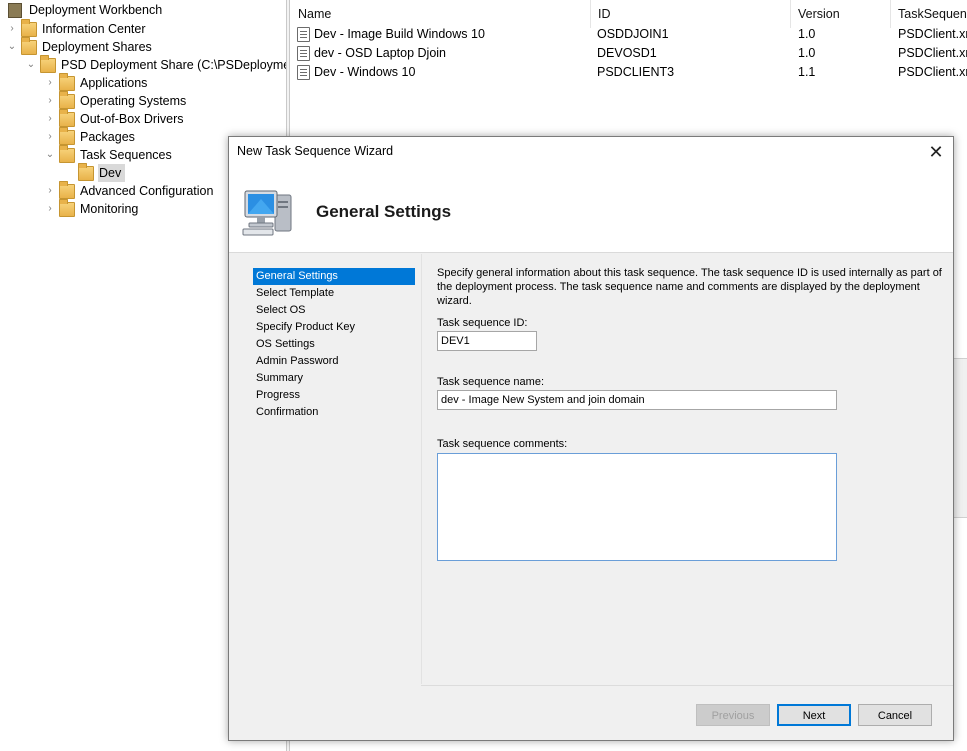 This screenshot has width=967, height=751. I want to click on tree-item-label: Advanced Configuration, so click(147, 191).